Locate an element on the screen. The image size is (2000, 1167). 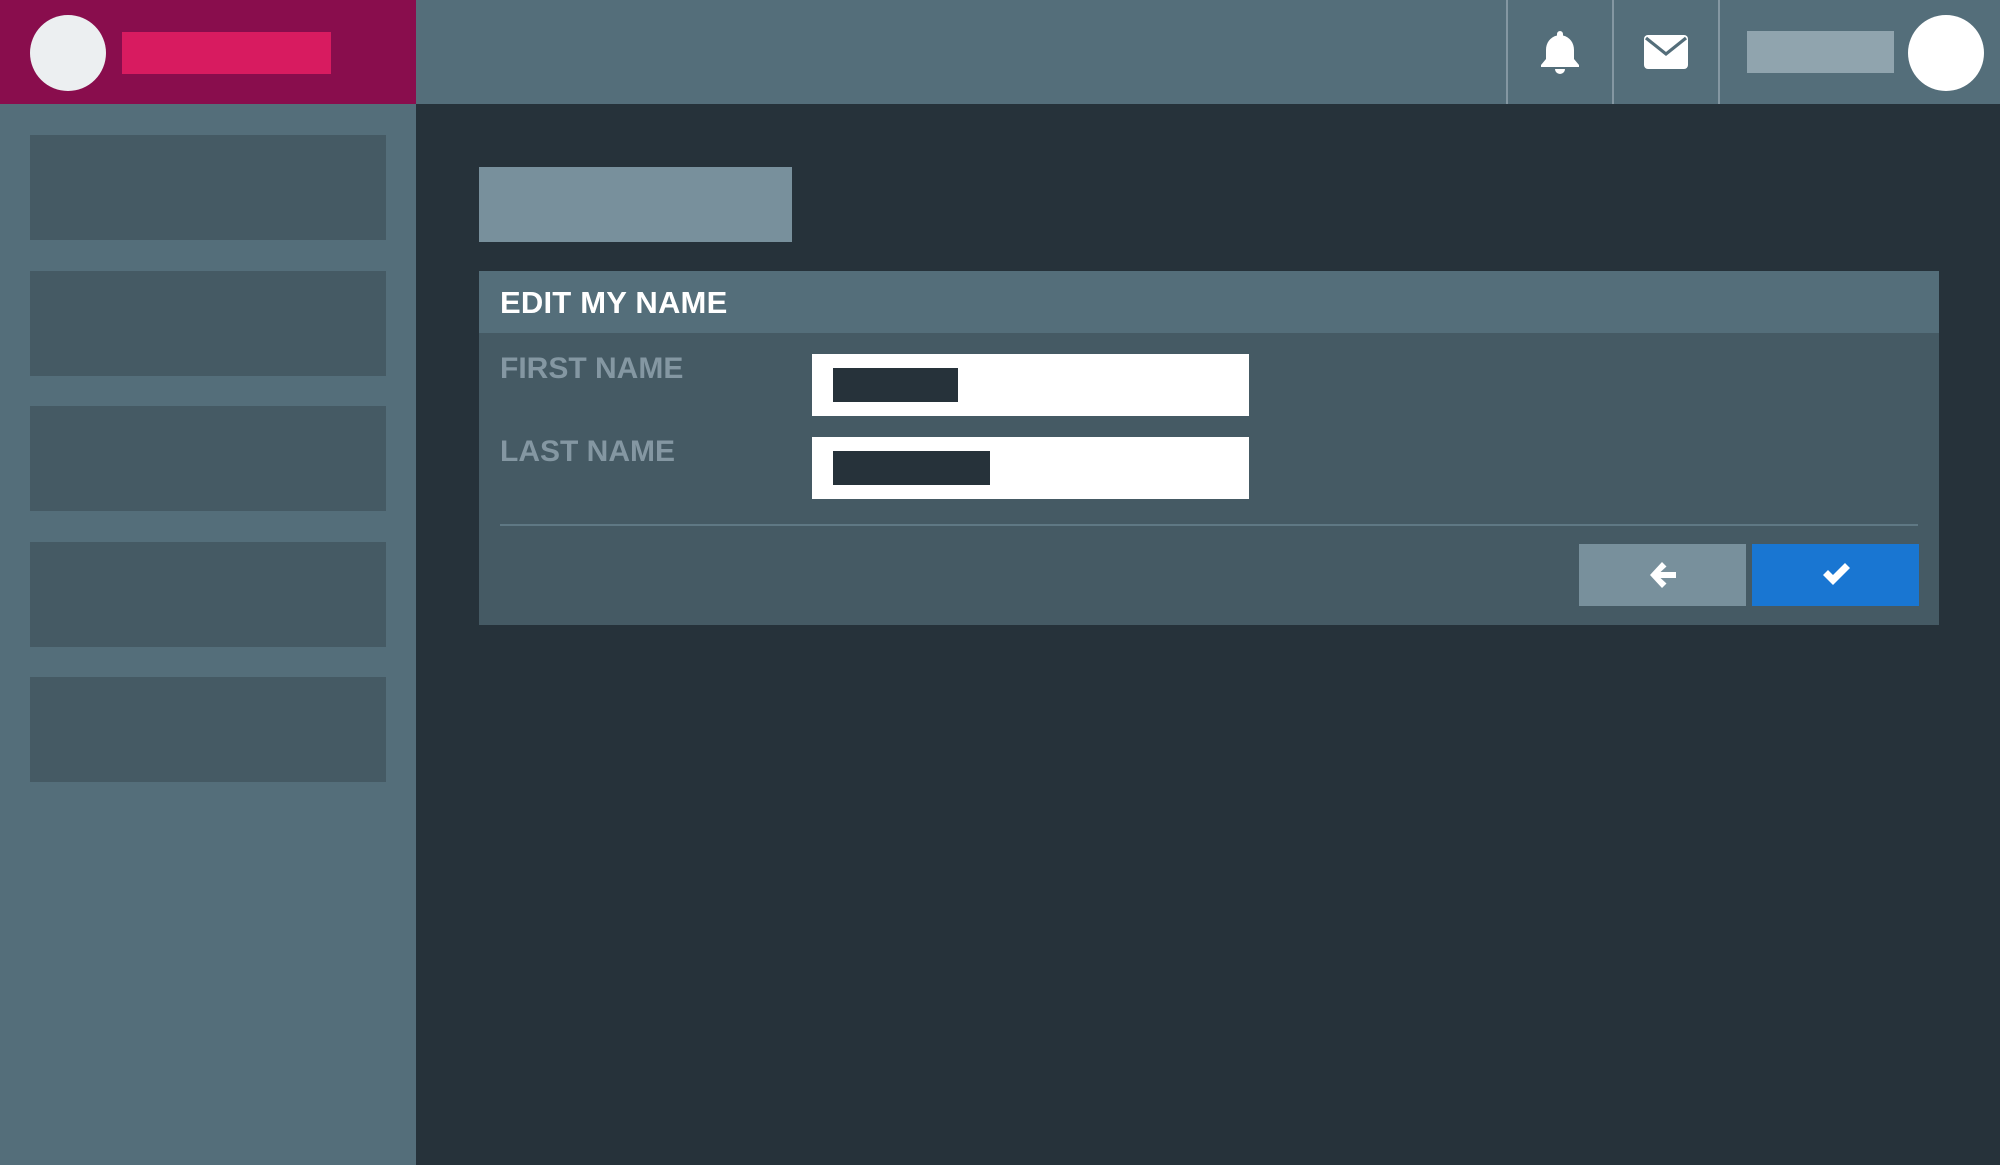
user-avatar is located at coordinates (1946, 53).